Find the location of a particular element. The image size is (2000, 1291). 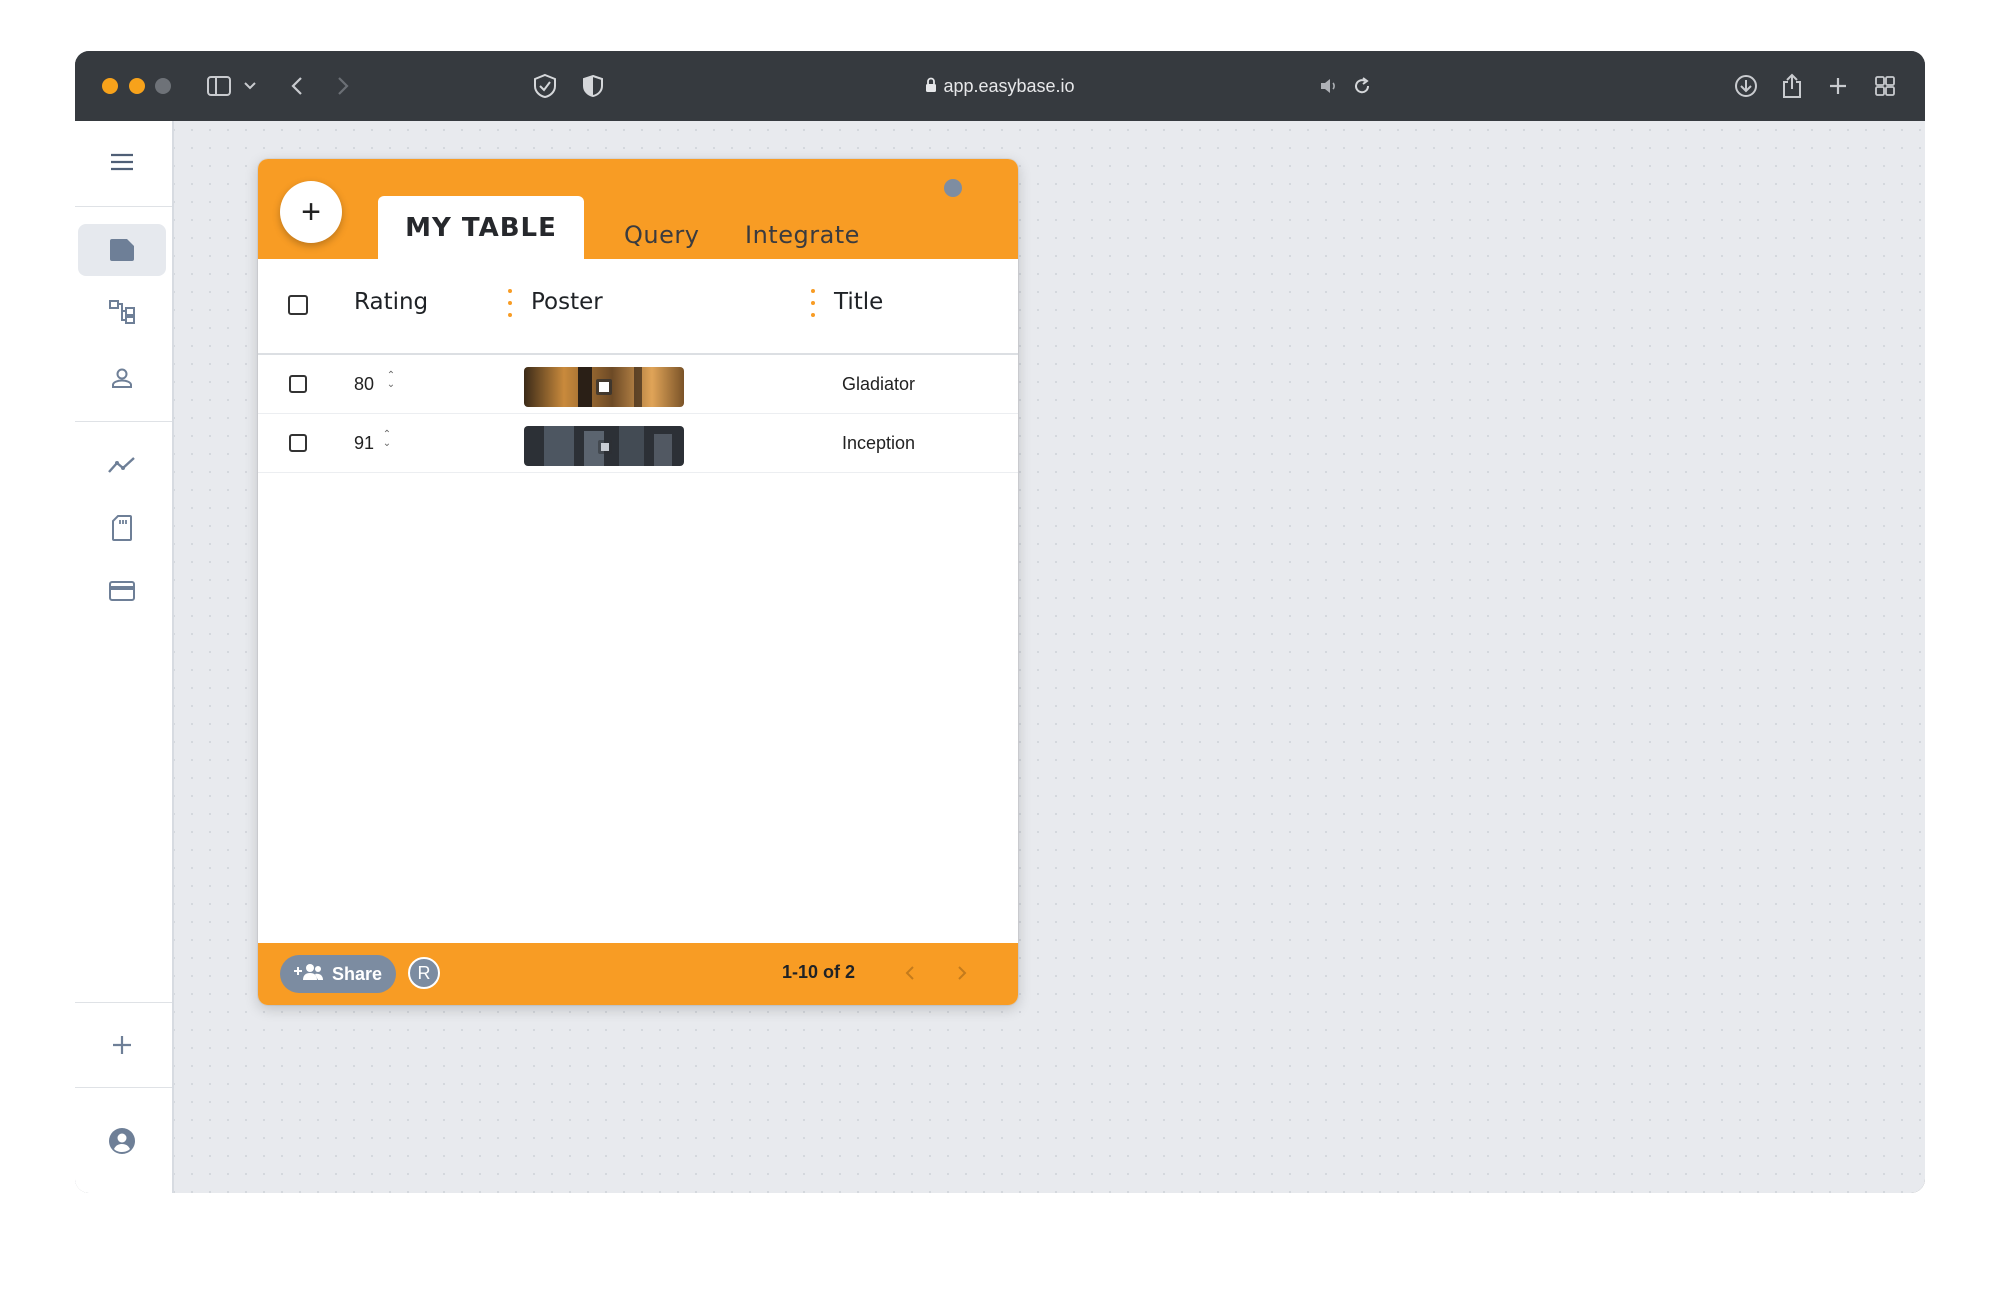

hierarchy-icon is located at coordinates (122, 312).